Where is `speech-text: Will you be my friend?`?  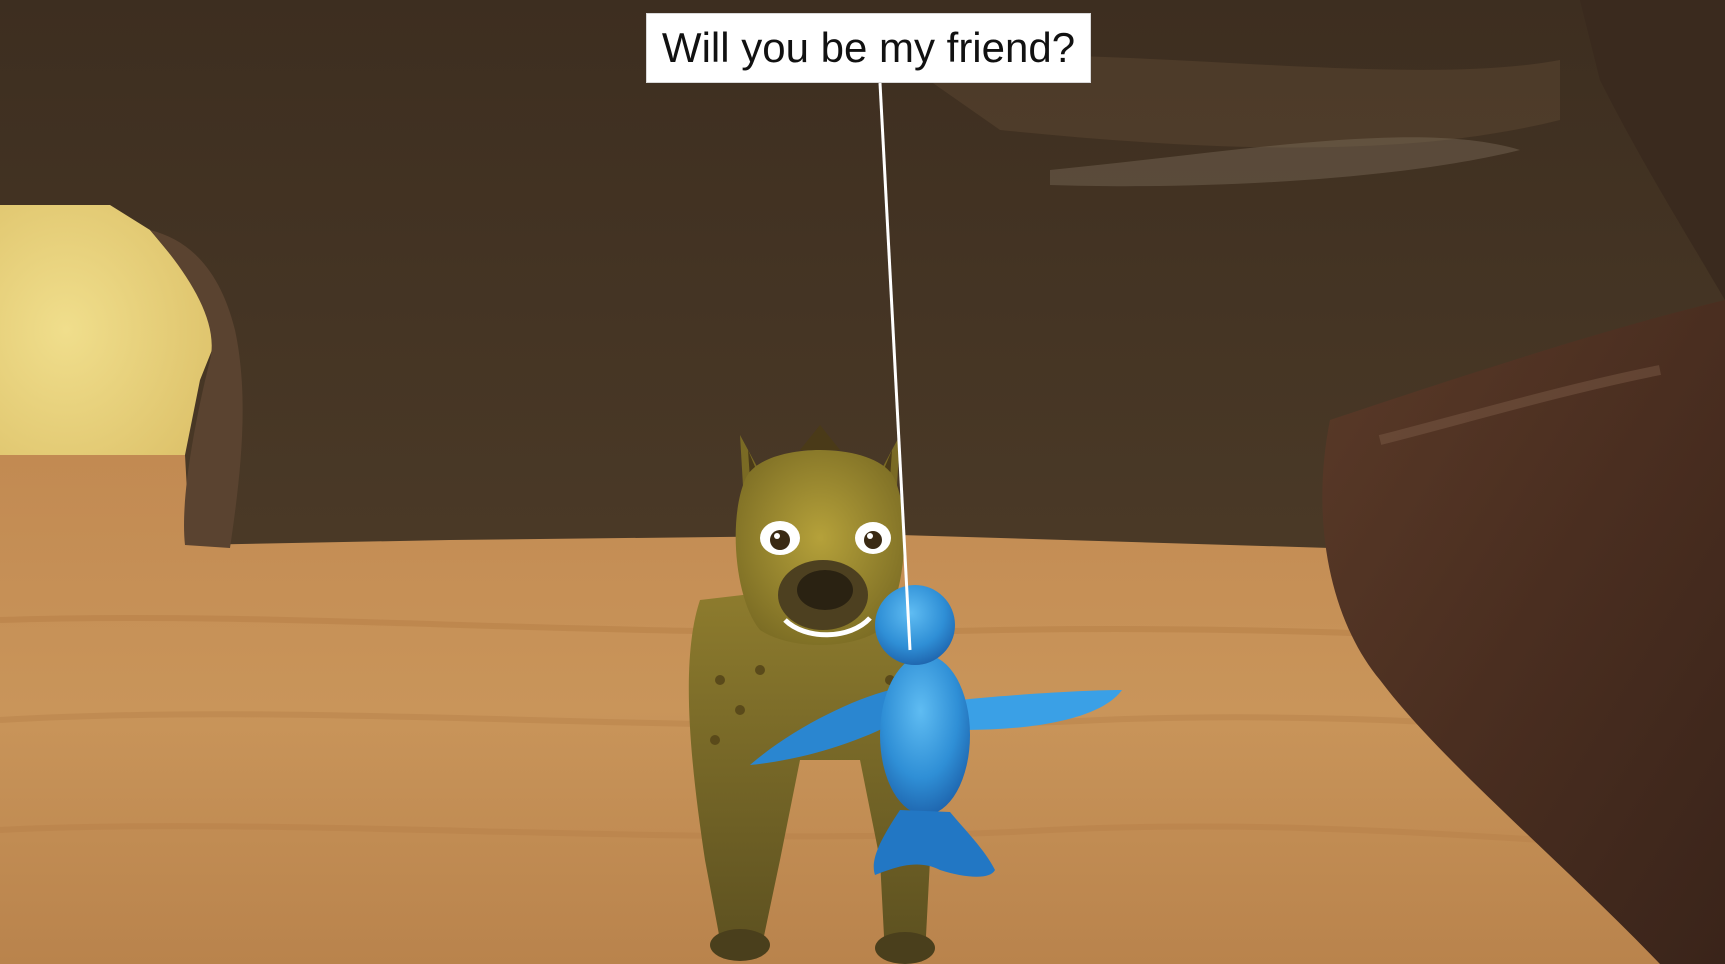
speech-text: Will you be my friend? is located at coordinates (868, 47).